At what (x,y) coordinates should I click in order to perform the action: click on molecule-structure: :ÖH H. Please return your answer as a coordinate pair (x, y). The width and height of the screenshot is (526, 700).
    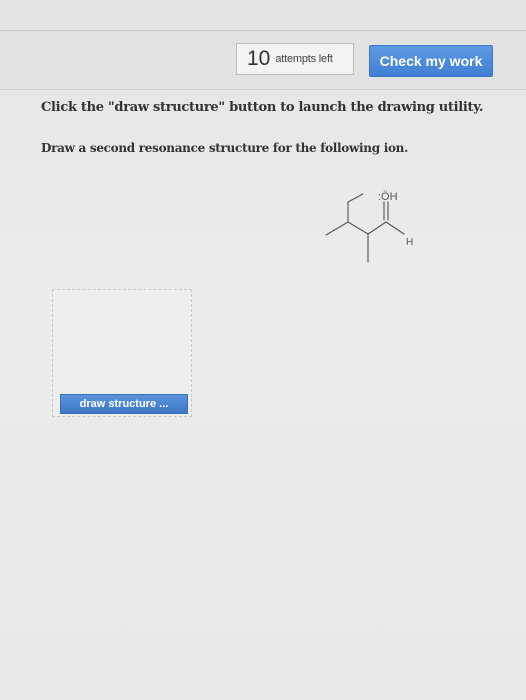
    Looking at the image, I should click on (369, 227).